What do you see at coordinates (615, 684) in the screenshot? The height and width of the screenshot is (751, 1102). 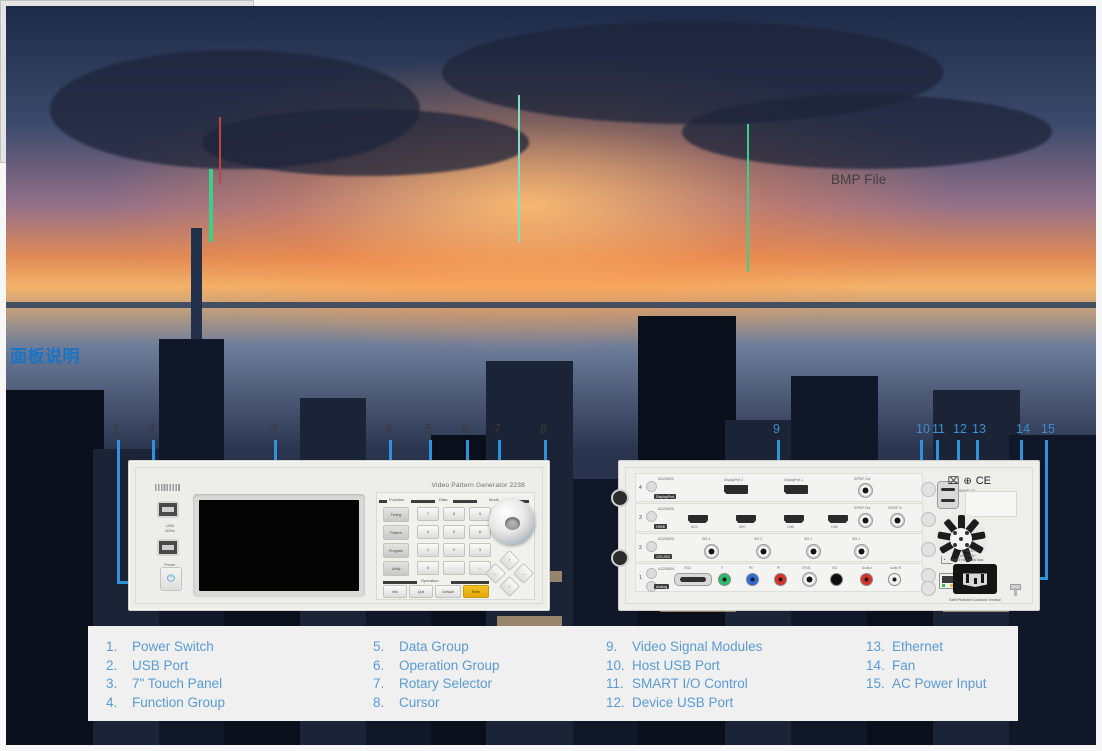 I see `legend-number: 11.` at bounding box center [615, 684].